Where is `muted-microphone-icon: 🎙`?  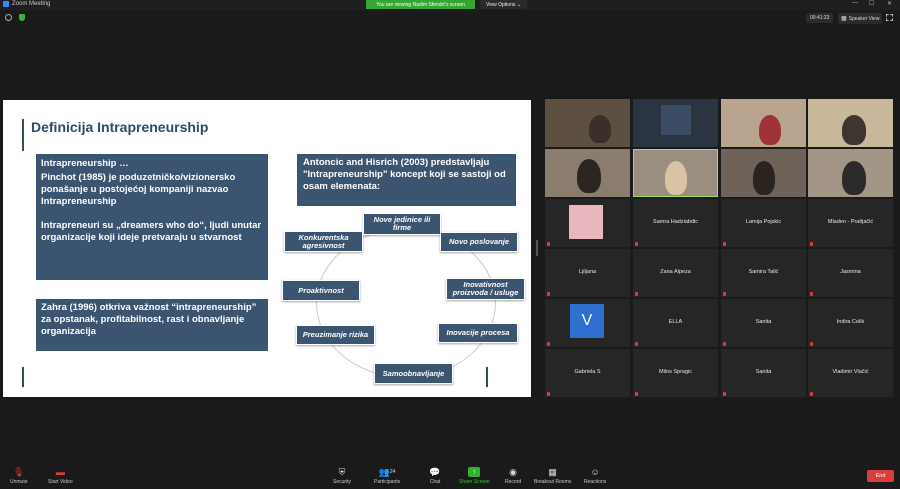
muted-microphone-icon: 🎙 is located at coordinates (19, 471).